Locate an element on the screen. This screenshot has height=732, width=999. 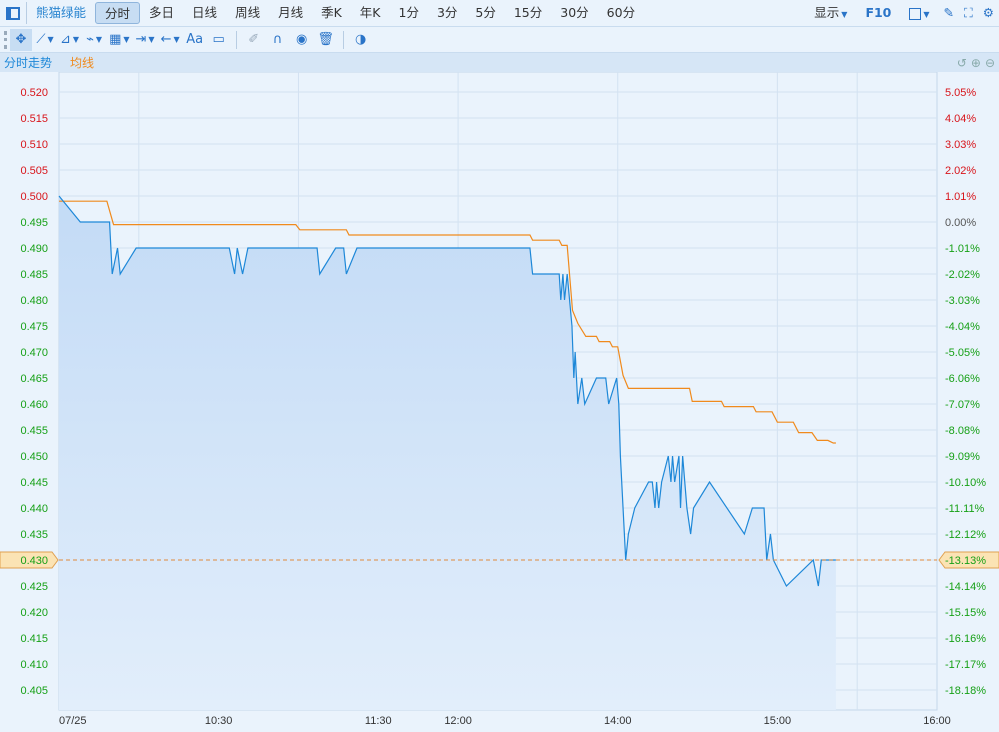
comment-icon: ▭ is located at coordinates (219, 40).